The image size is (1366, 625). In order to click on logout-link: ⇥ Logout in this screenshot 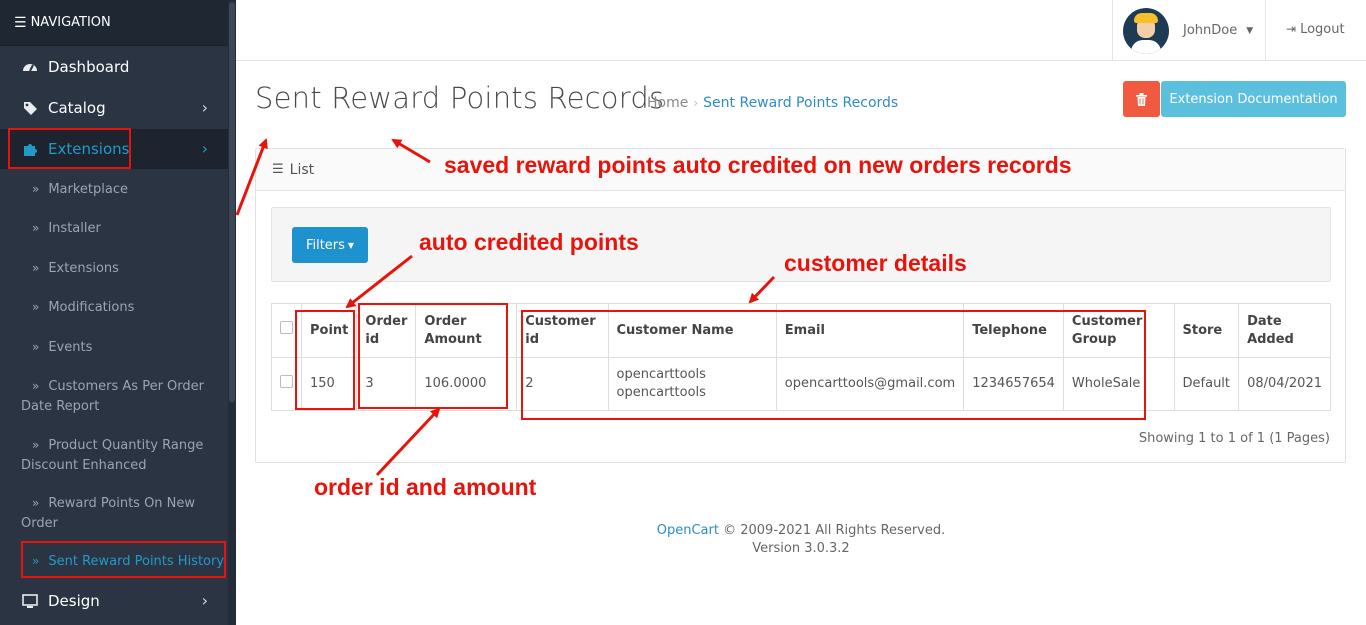, I will do `click(1315, 29)`.